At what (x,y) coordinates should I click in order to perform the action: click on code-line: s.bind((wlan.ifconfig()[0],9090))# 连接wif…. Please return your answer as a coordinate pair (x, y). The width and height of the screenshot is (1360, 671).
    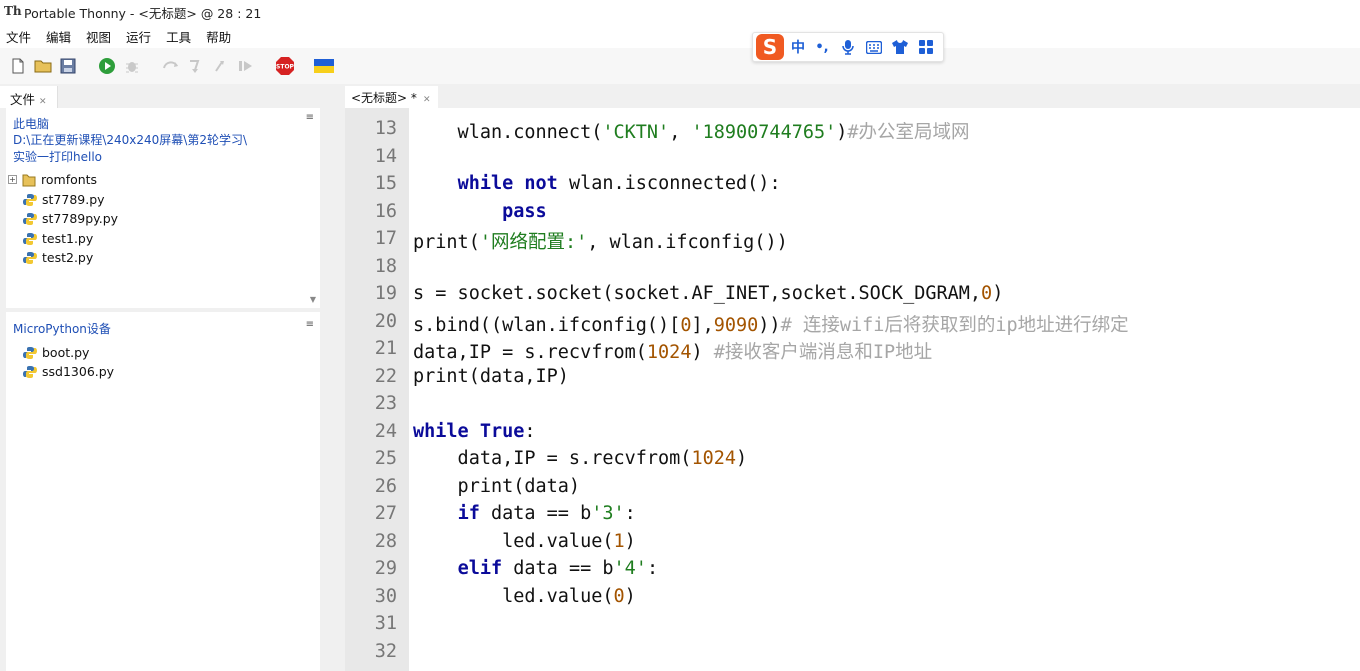
    Looking at the image, I should click on (771, 324).